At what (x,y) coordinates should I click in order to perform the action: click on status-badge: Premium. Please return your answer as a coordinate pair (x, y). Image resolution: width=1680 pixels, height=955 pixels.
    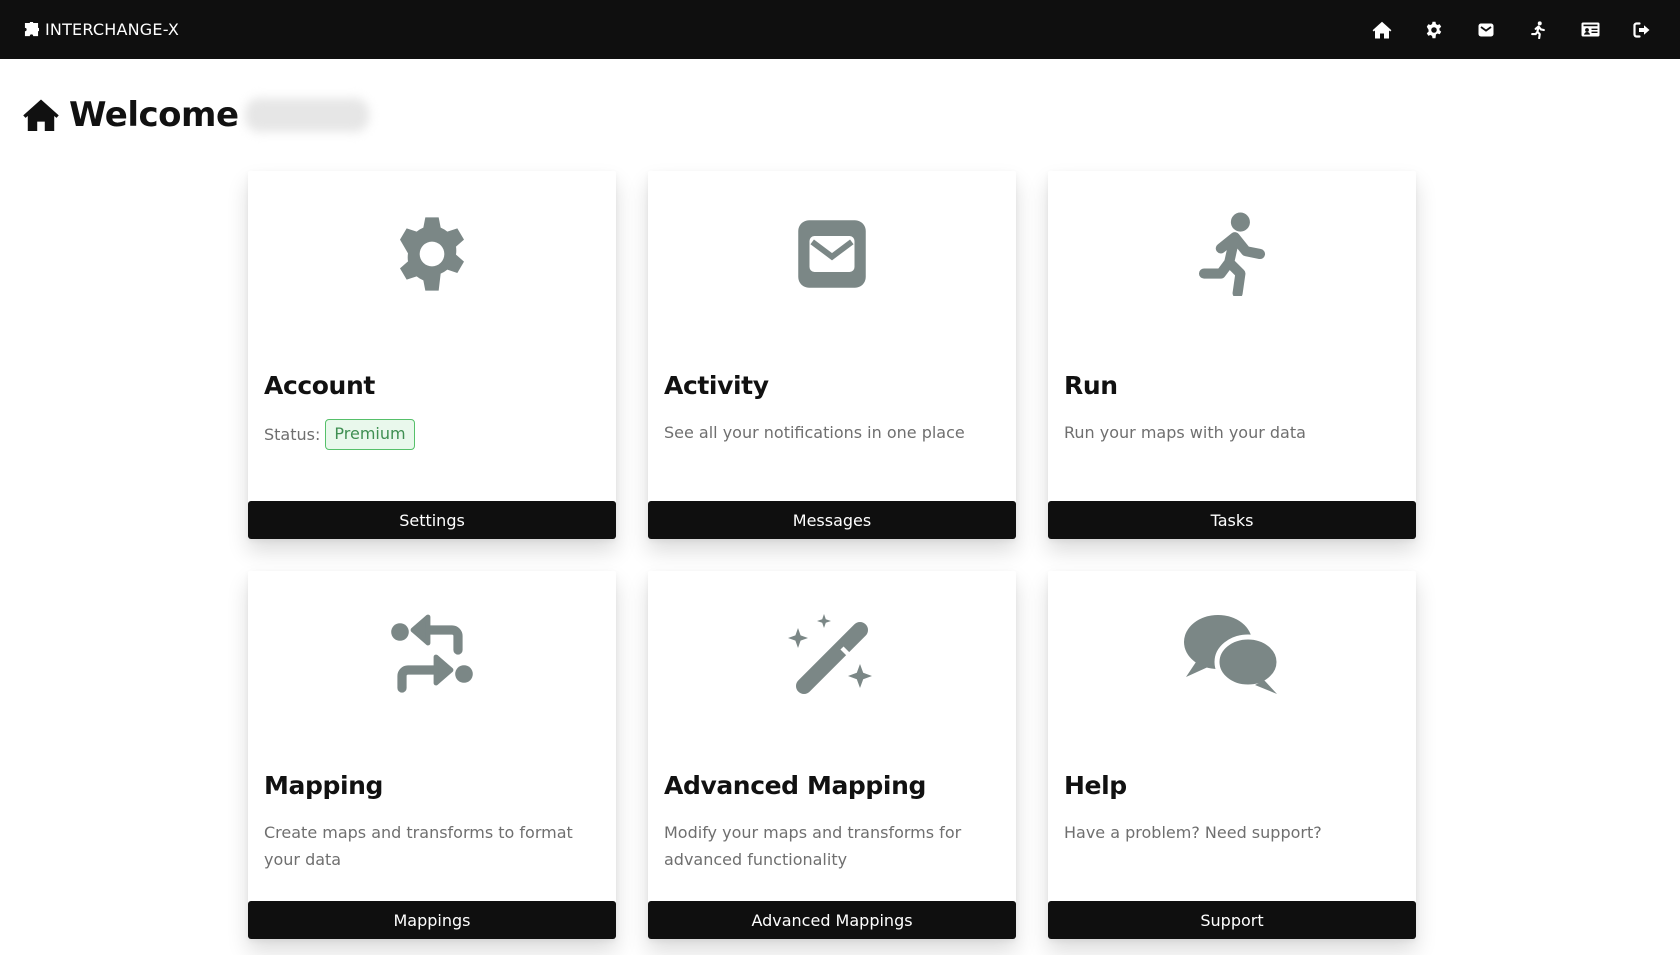
    Looking at the image, I should click on (370, 434).